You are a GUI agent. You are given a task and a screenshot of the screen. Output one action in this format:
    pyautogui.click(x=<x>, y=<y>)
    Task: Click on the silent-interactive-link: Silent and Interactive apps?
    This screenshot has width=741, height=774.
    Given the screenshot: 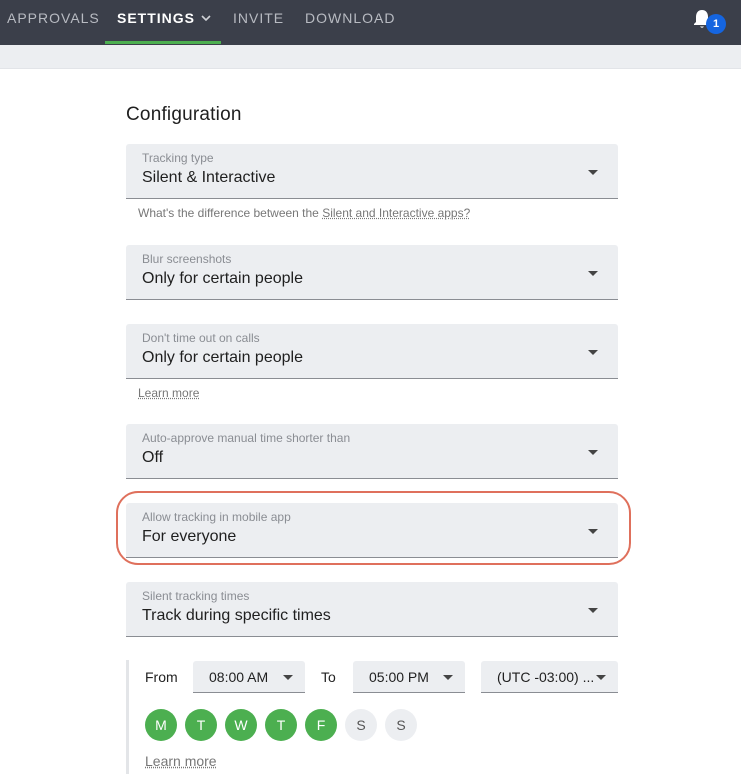 What is the action you would take?
    pyautogui.click(x=396, y=213)
    